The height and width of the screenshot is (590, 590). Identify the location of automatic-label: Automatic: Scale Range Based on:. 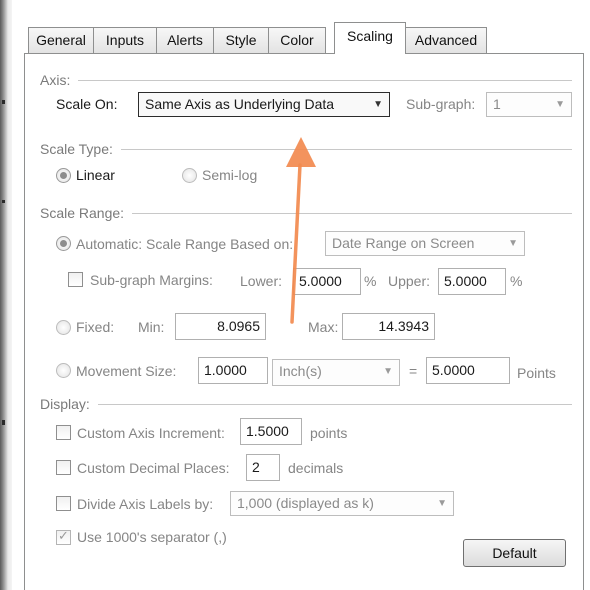
(185, 244).